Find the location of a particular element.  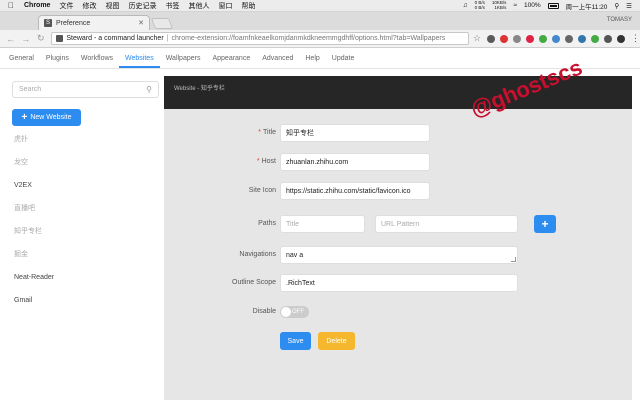

host-row: * Host zhuanlan.zhihu.com is located at coordinates (398, 163).